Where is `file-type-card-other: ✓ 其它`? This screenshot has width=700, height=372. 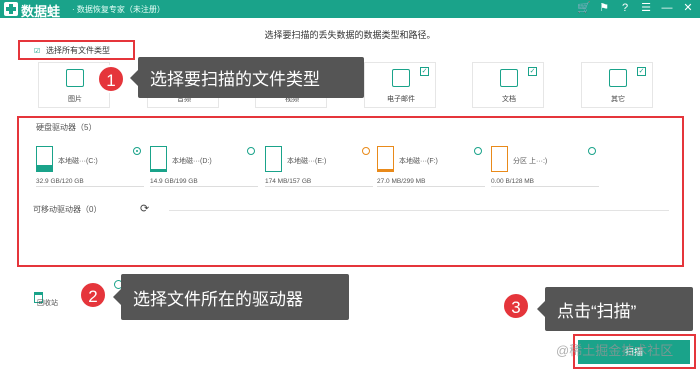 file-type-card-other: ✓ 其它 is located at coordinates (617, 85).